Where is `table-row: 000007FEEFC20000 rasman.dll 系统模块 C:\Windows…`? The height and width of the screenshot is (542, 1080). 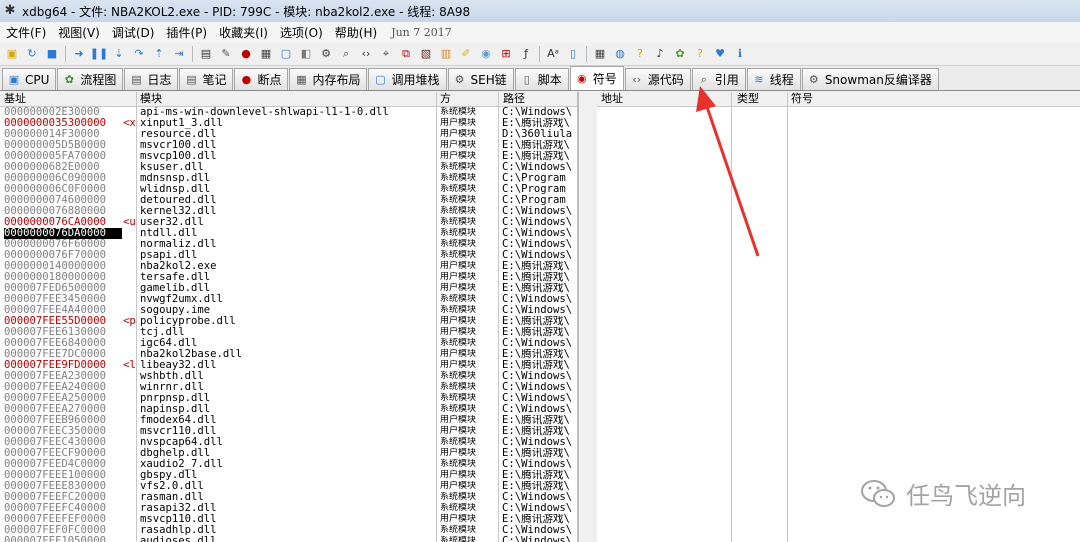
table-row: 000007FEEFC20000 rasman.dll 系统模块 C:\Windows… is located at coordinates (288, 497).